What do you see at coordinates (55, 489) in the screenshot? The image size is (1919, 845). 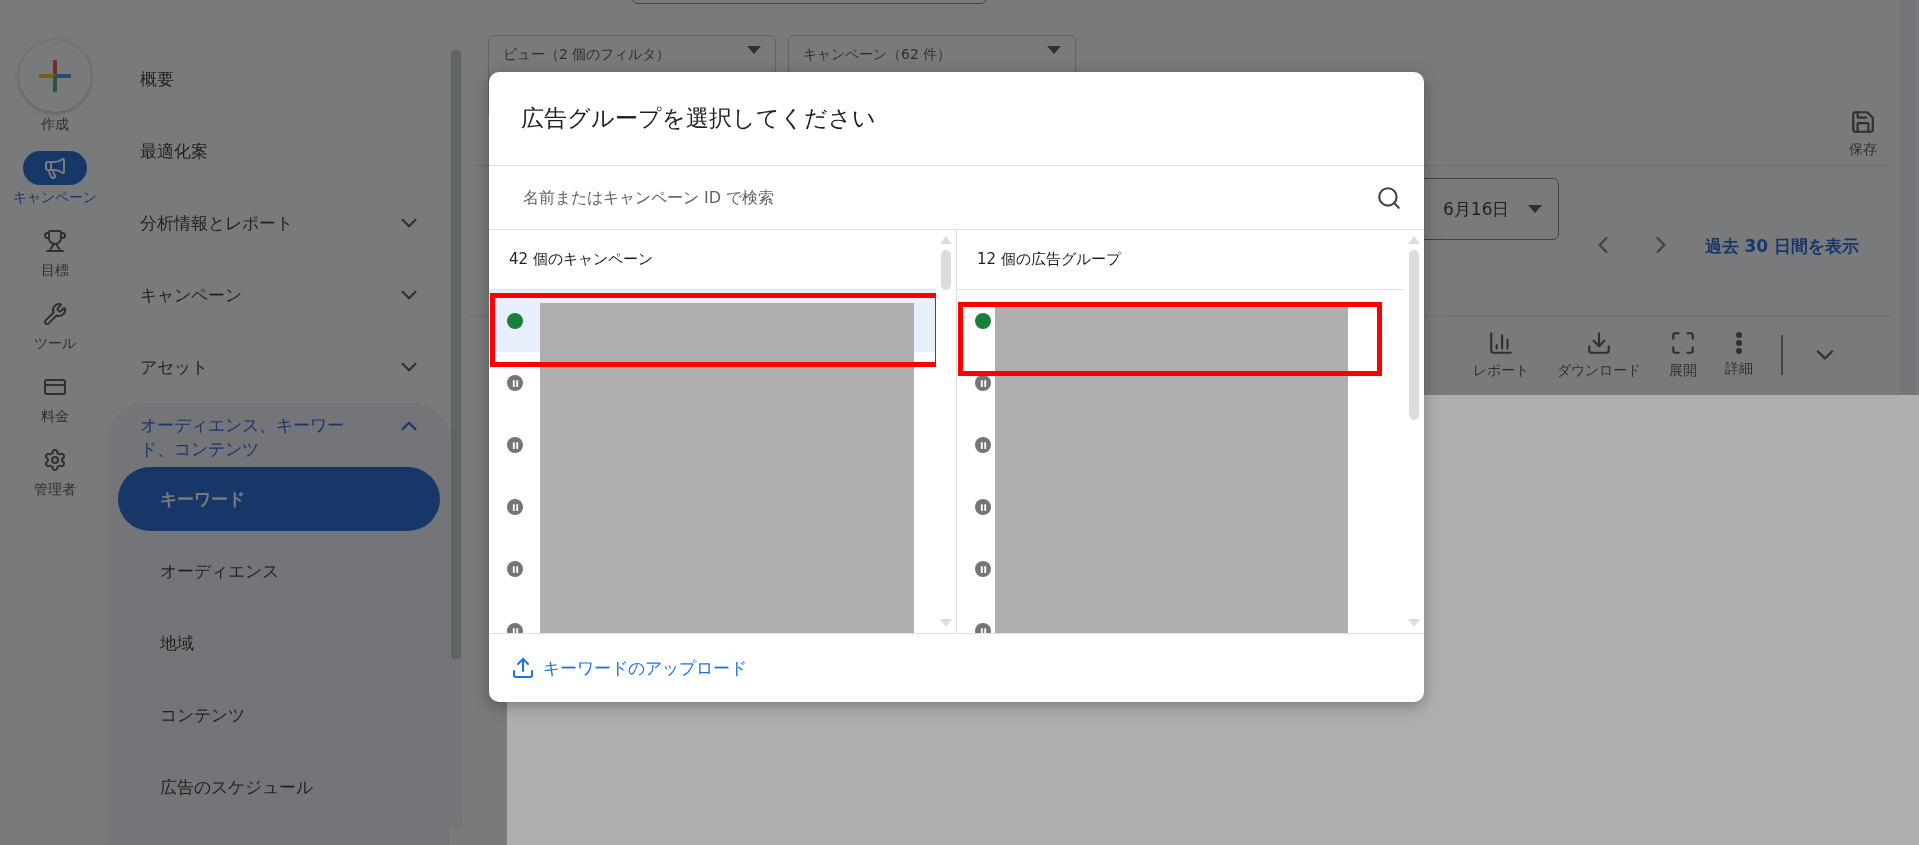 I see `rail-label: 管理者` at bounding box center [55, 489].